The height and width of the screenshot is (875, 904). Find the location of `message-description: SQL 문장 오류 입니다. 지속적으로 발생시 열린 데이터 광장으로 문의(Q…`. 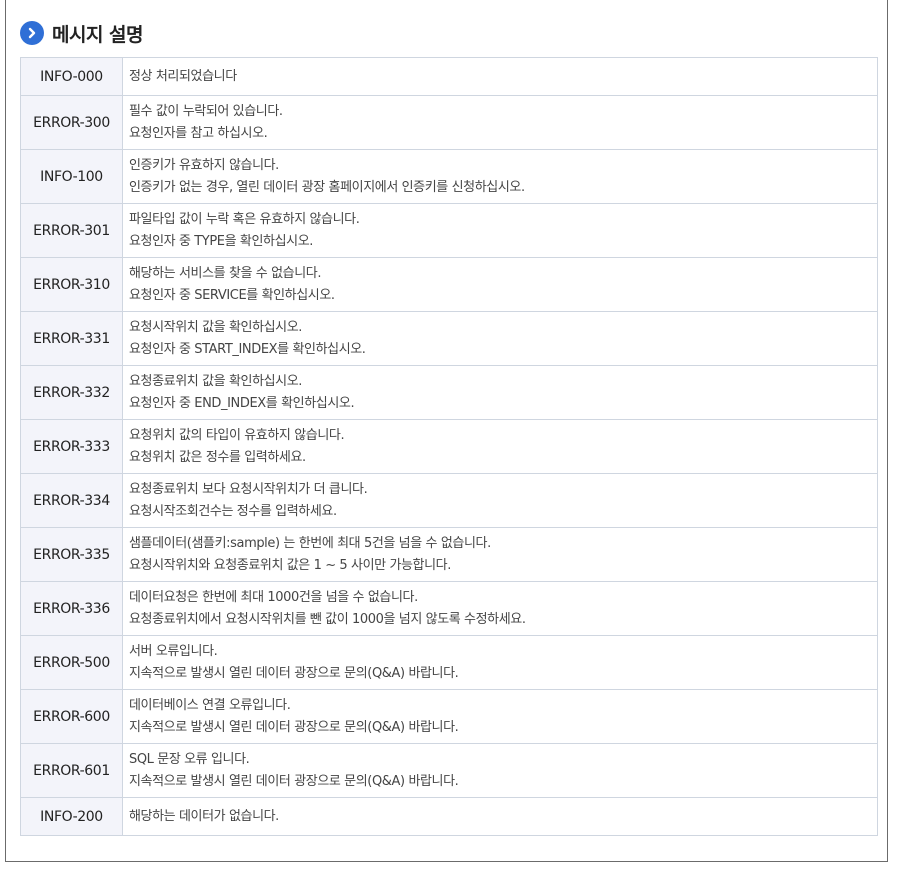

message-description: SQL 문장 오류 입니다. 지속적으로 발생시 열린 데이터 광장으로 문의(Q… is located at coordinates (500, 770).